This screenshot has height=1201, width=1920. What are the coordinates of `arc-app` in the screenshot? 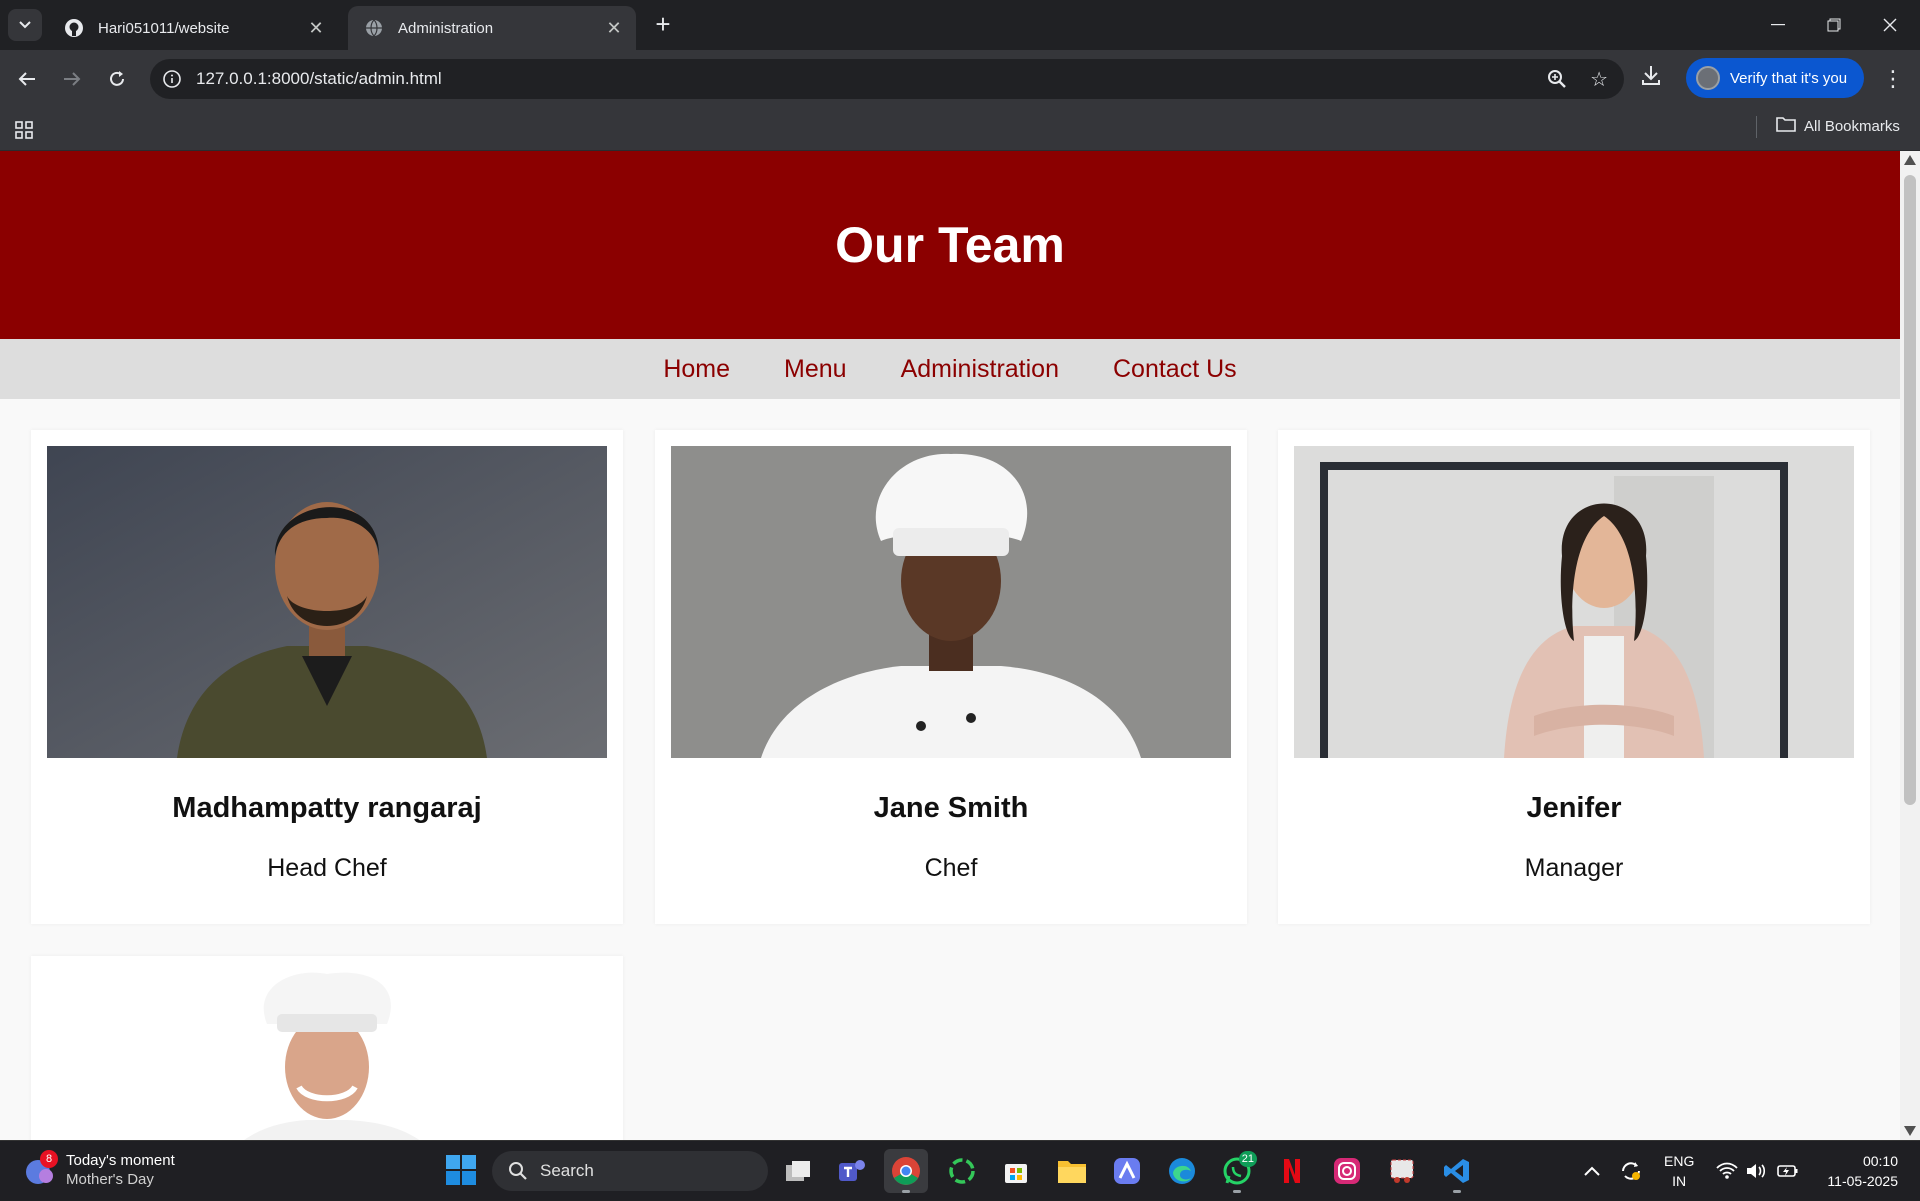 It's located at (1127, 1171).